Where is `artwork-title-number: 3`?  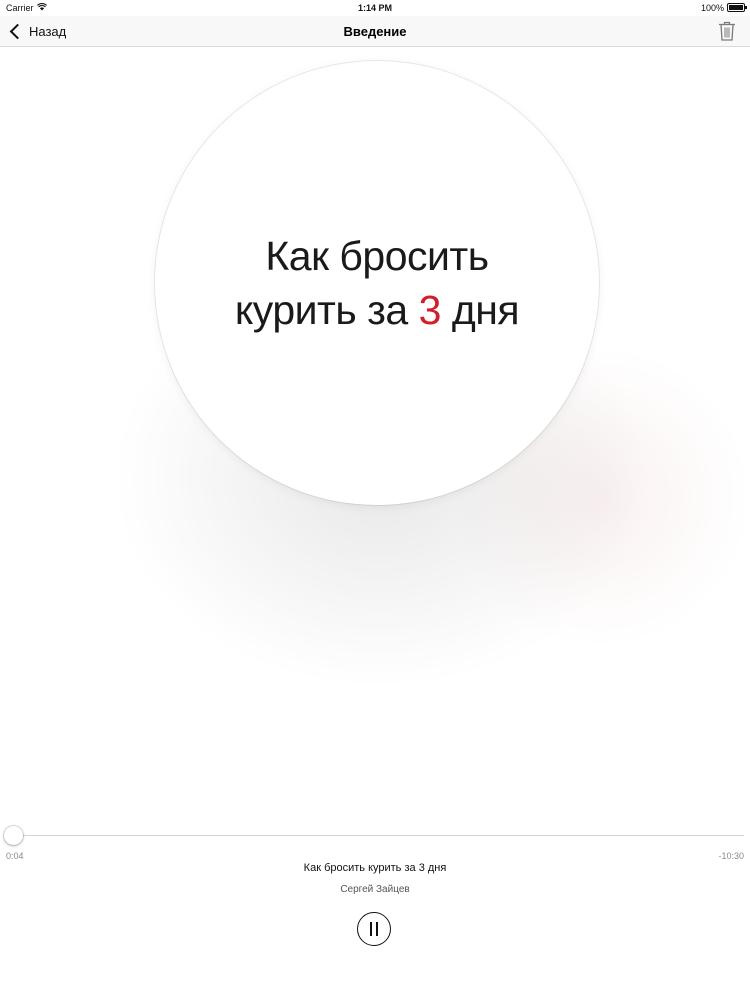 artwork-title-number: 3 is located at coordinates (430, 310).